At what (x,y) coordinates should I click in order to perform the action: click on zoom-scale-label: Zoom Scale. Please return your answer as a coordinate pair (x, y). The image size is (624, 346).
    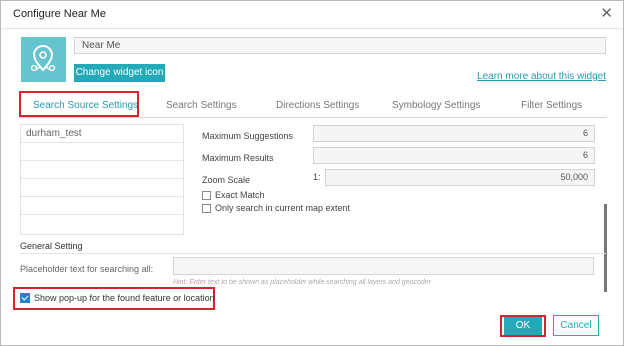
    Looking at the image, I should click on (226, 180).